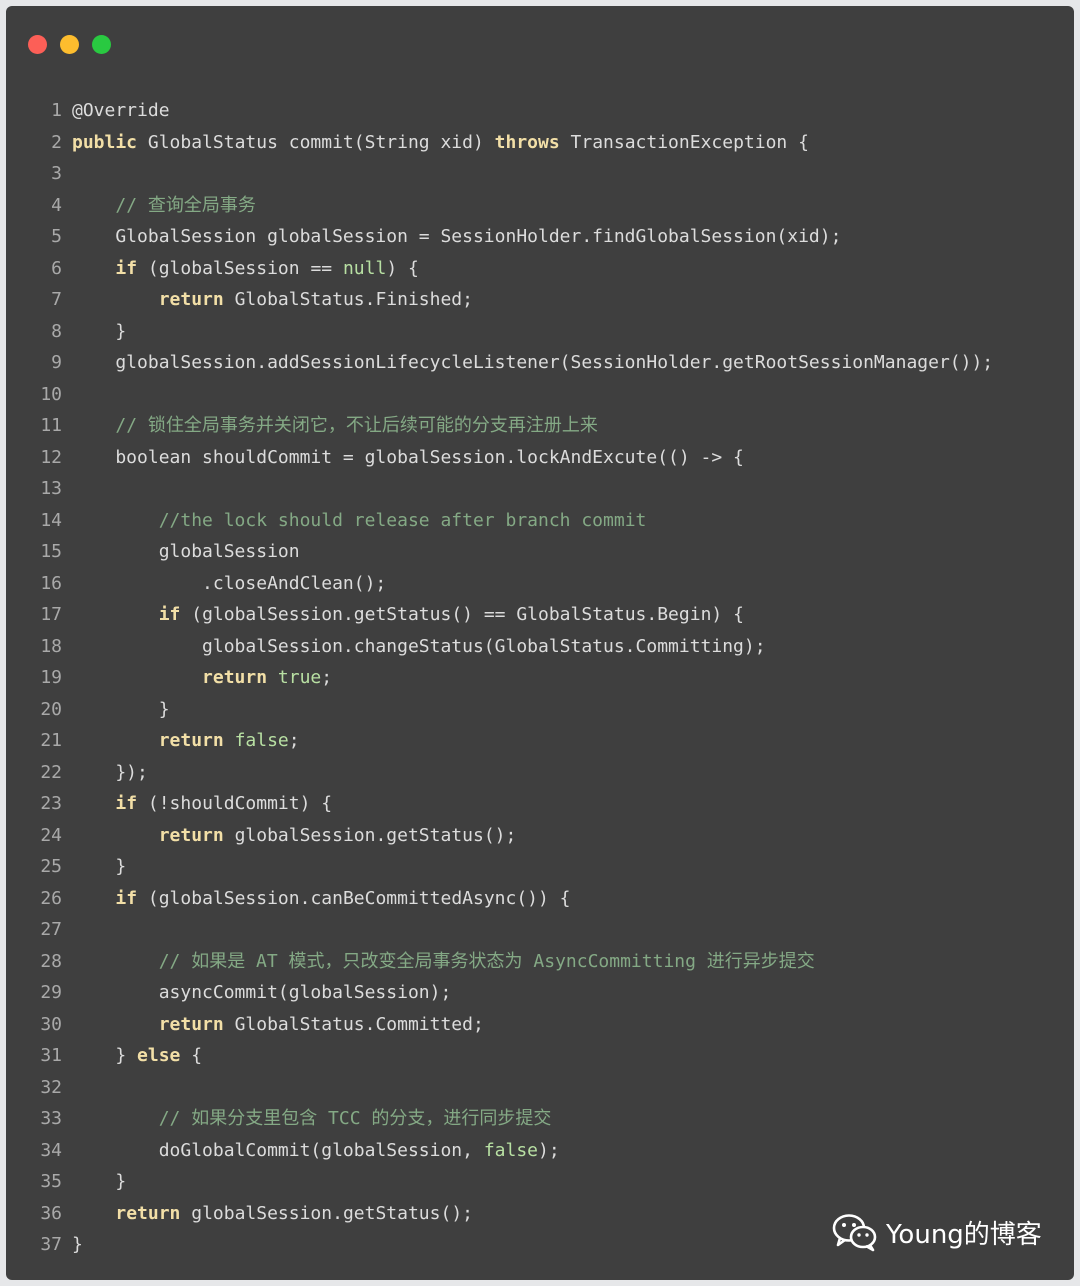  What do you see at coordinates (294, 740) in the screenshot?
I see `code-token: ;` at bounding box center [294, 740].